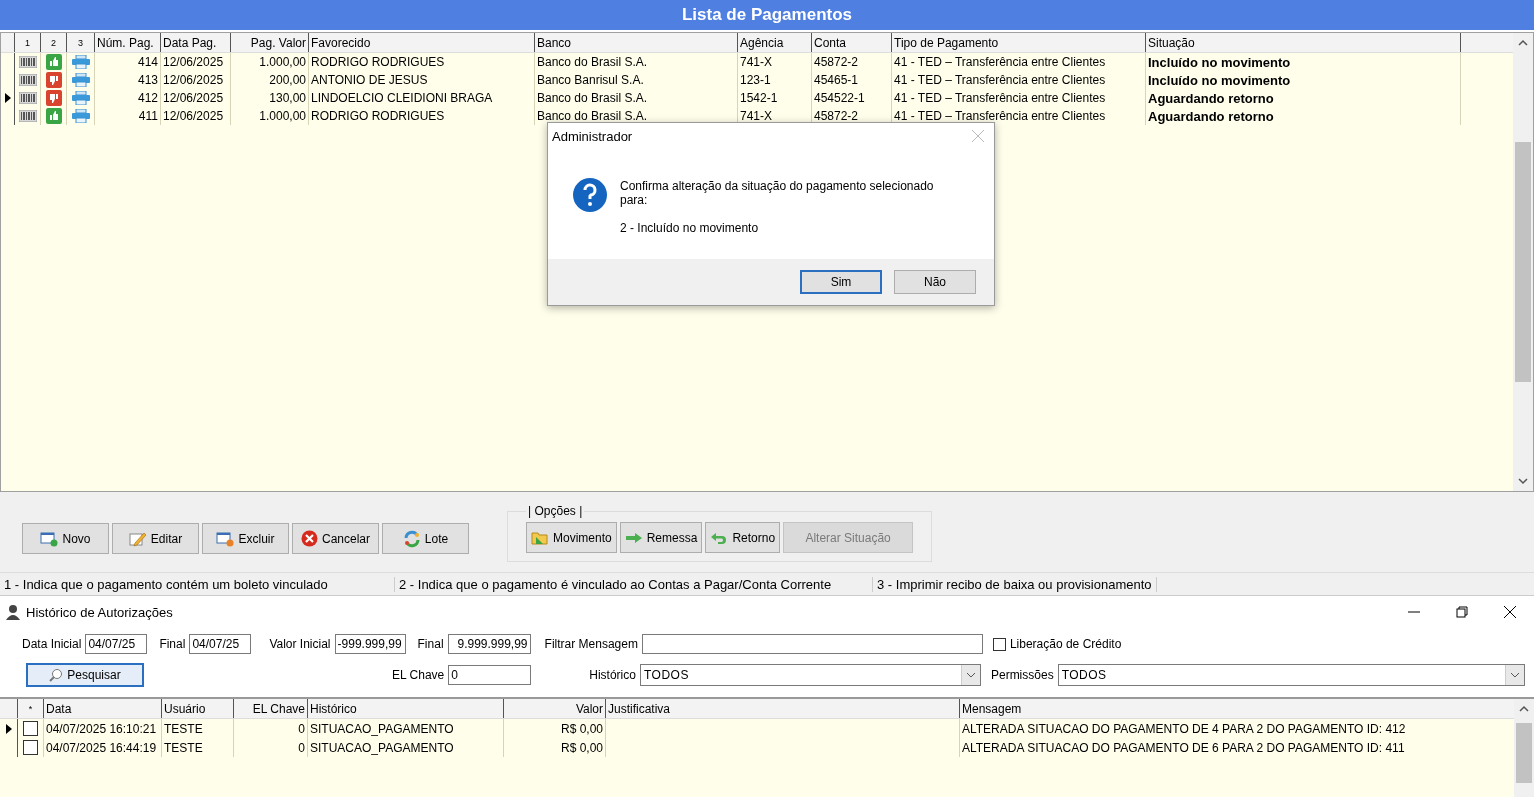  I want to click on pencil-paper-icon, so click(137, 538).